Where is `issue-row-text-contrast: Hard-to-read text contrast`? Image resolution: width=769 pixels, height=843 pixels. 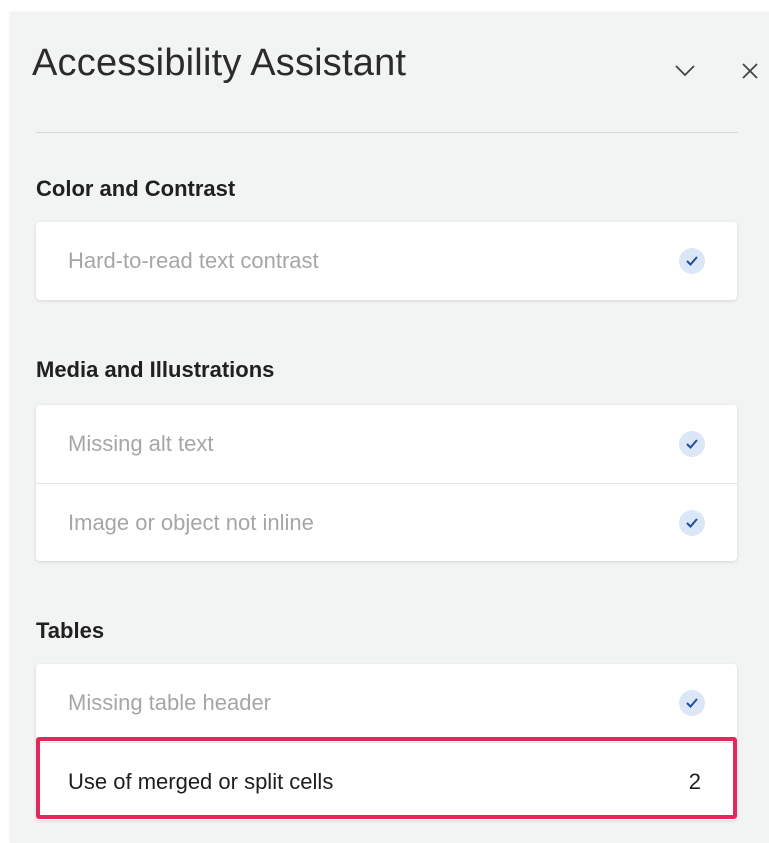 issue-row-text-contrast: Hard-to-read text contrast is located at coordinates (386, 261).